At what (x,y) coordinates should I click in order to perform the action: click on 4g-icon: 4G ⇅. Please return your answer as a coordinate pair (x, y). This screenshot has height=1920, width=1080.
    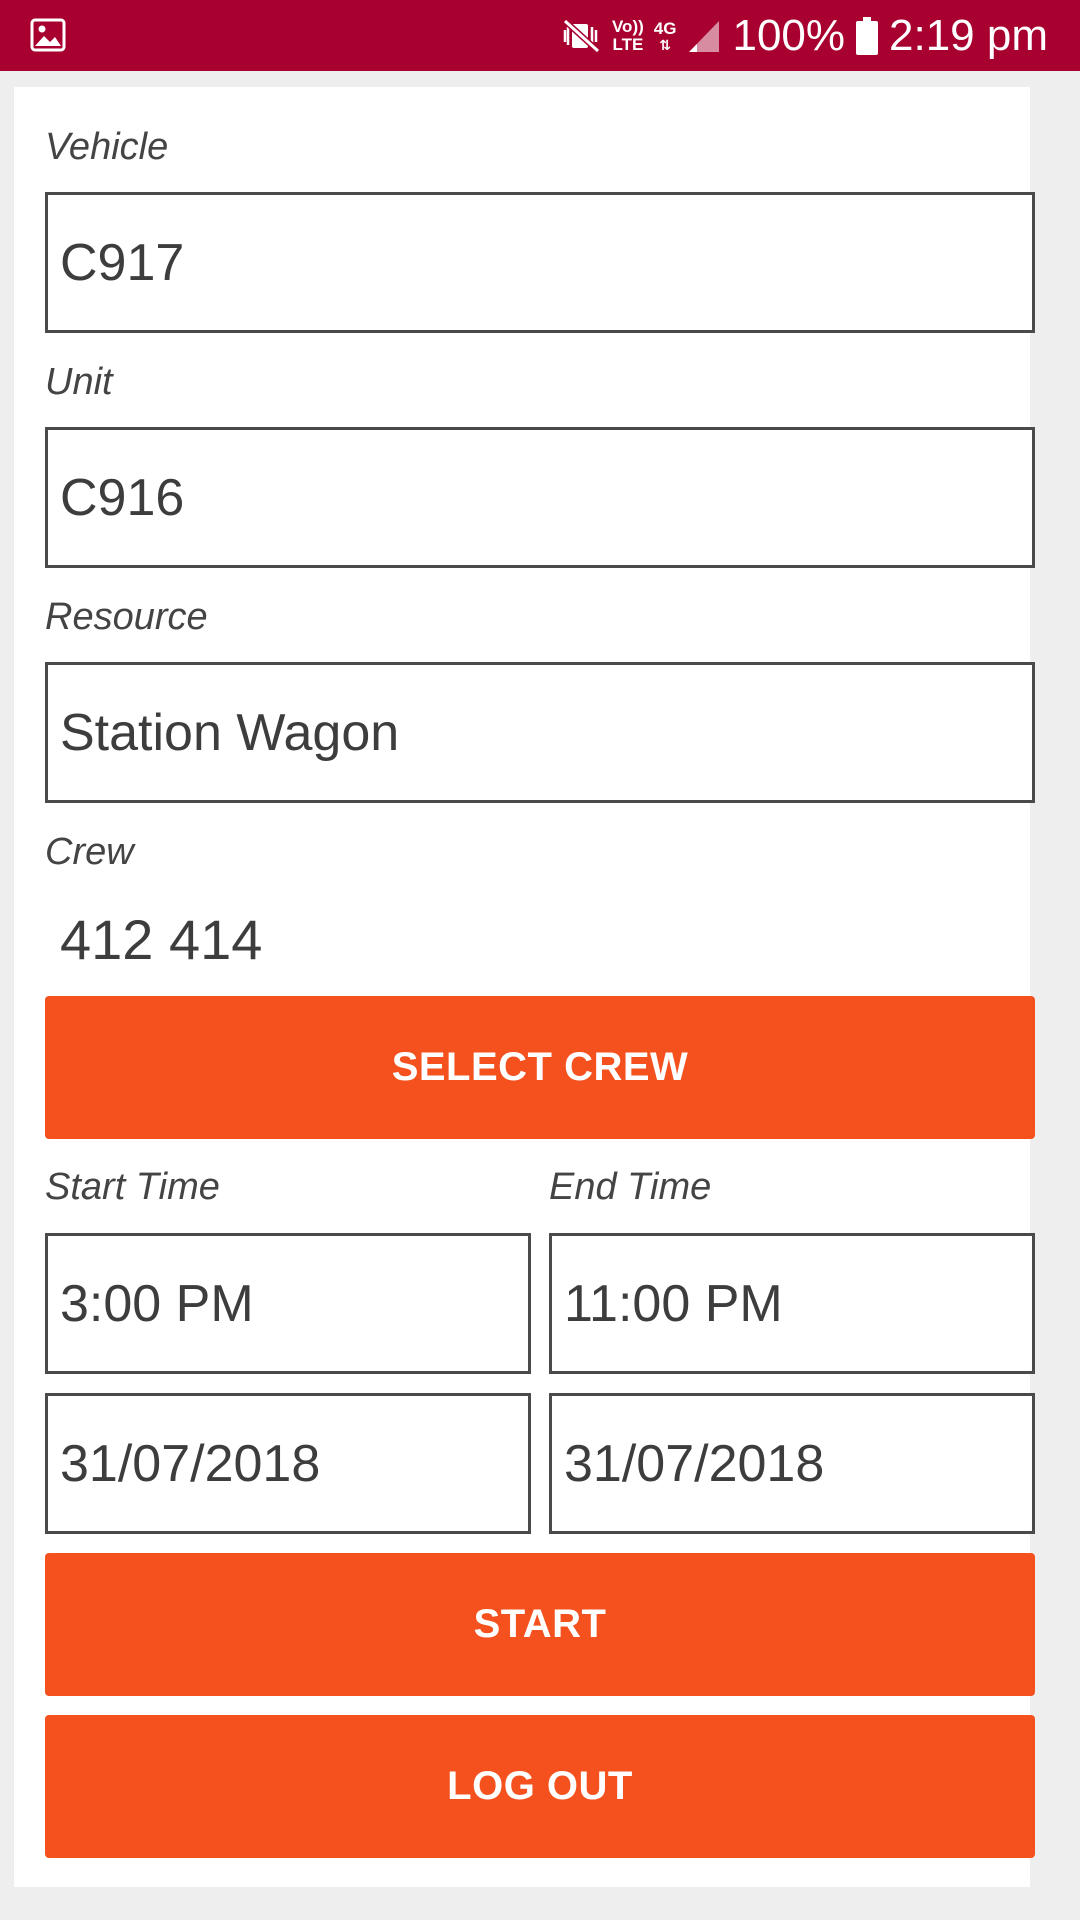
    Looking at the image, I should click on (665, 35).